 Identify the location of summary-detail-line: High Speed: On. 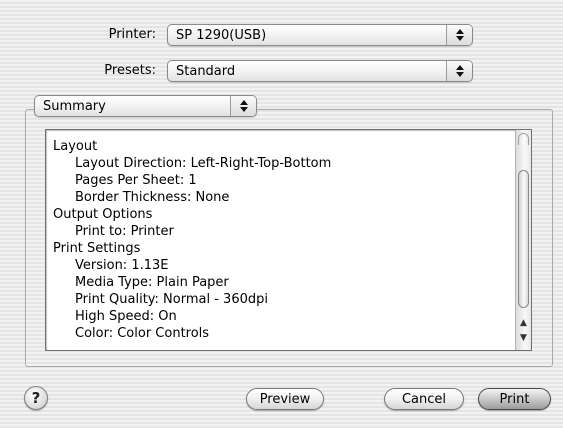
(126, 316).